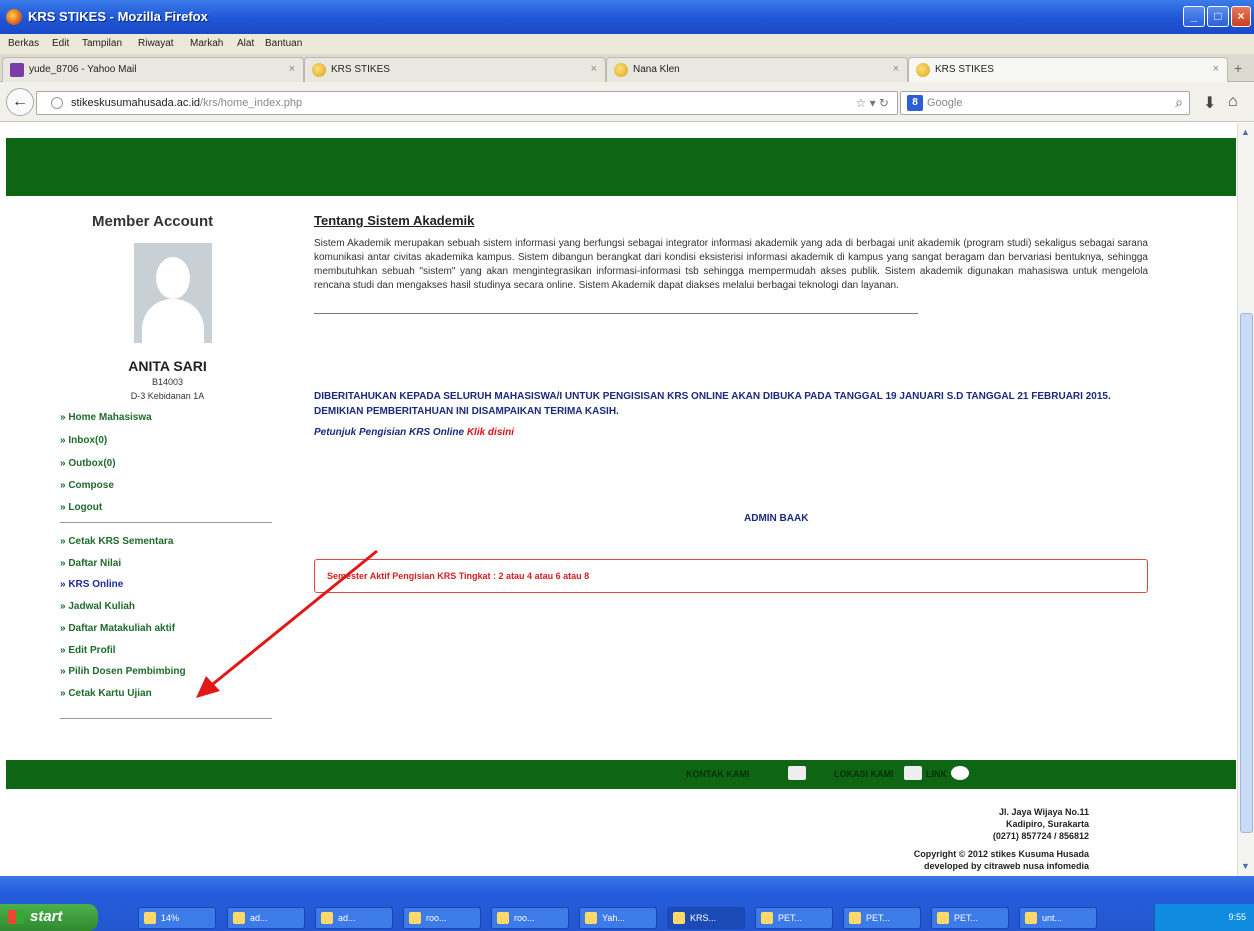 The height and width of the screenshot is (931, 1254). Describe the element at coordinates (83, 69) in the screenshot. I see `tab-label: yude_8706 - Yahoo Mail` at that location.